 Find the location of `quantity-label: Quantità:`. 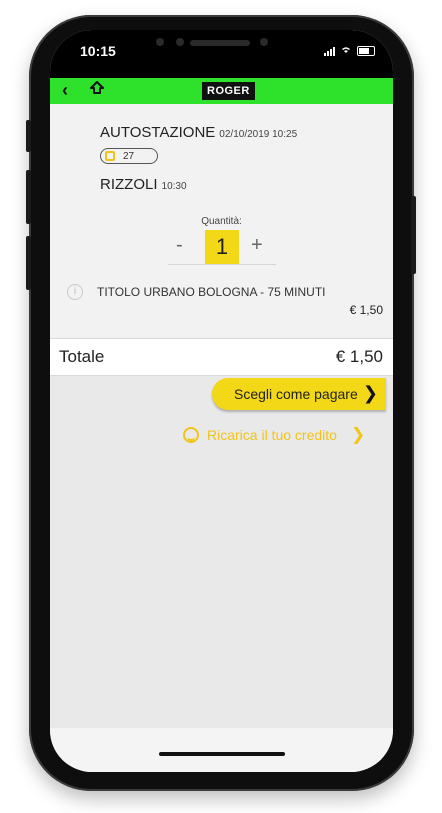

quantity-label: Quantità: is located at coordinates (221, 221).